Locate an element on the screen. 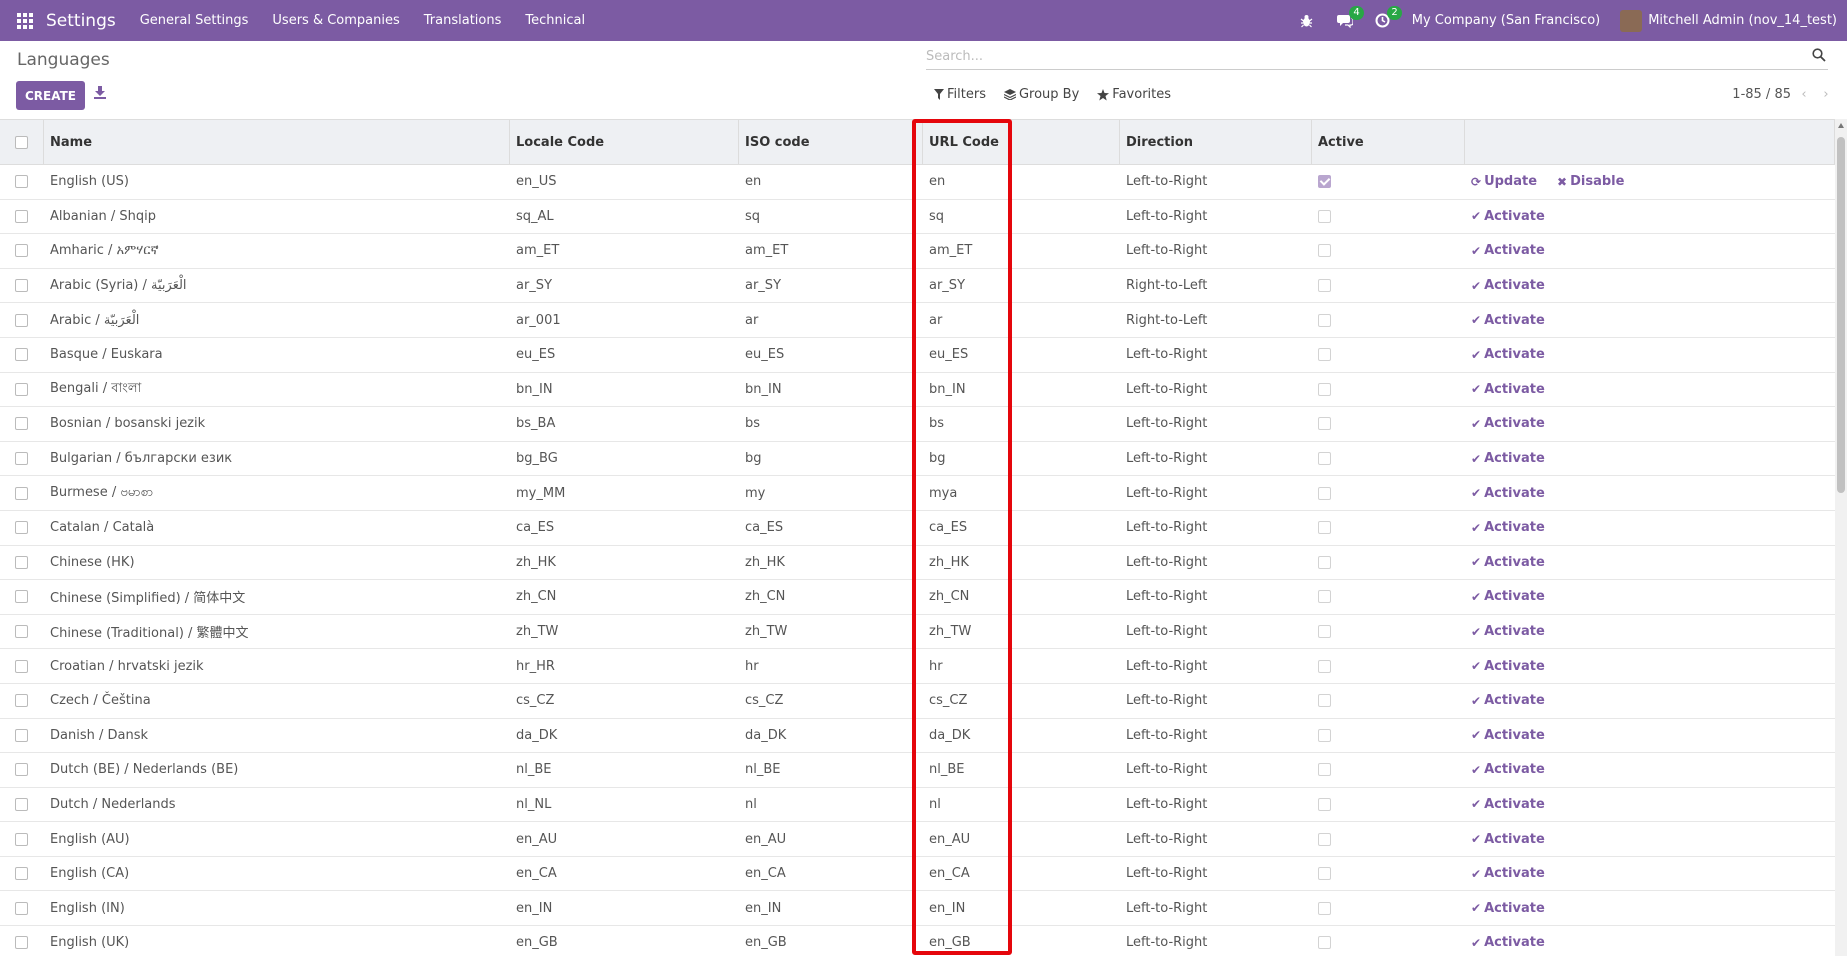 The height and width of the screenshot is (956, 1847). cell-name: Basque / Euskara is located at coordinates (277, 355).